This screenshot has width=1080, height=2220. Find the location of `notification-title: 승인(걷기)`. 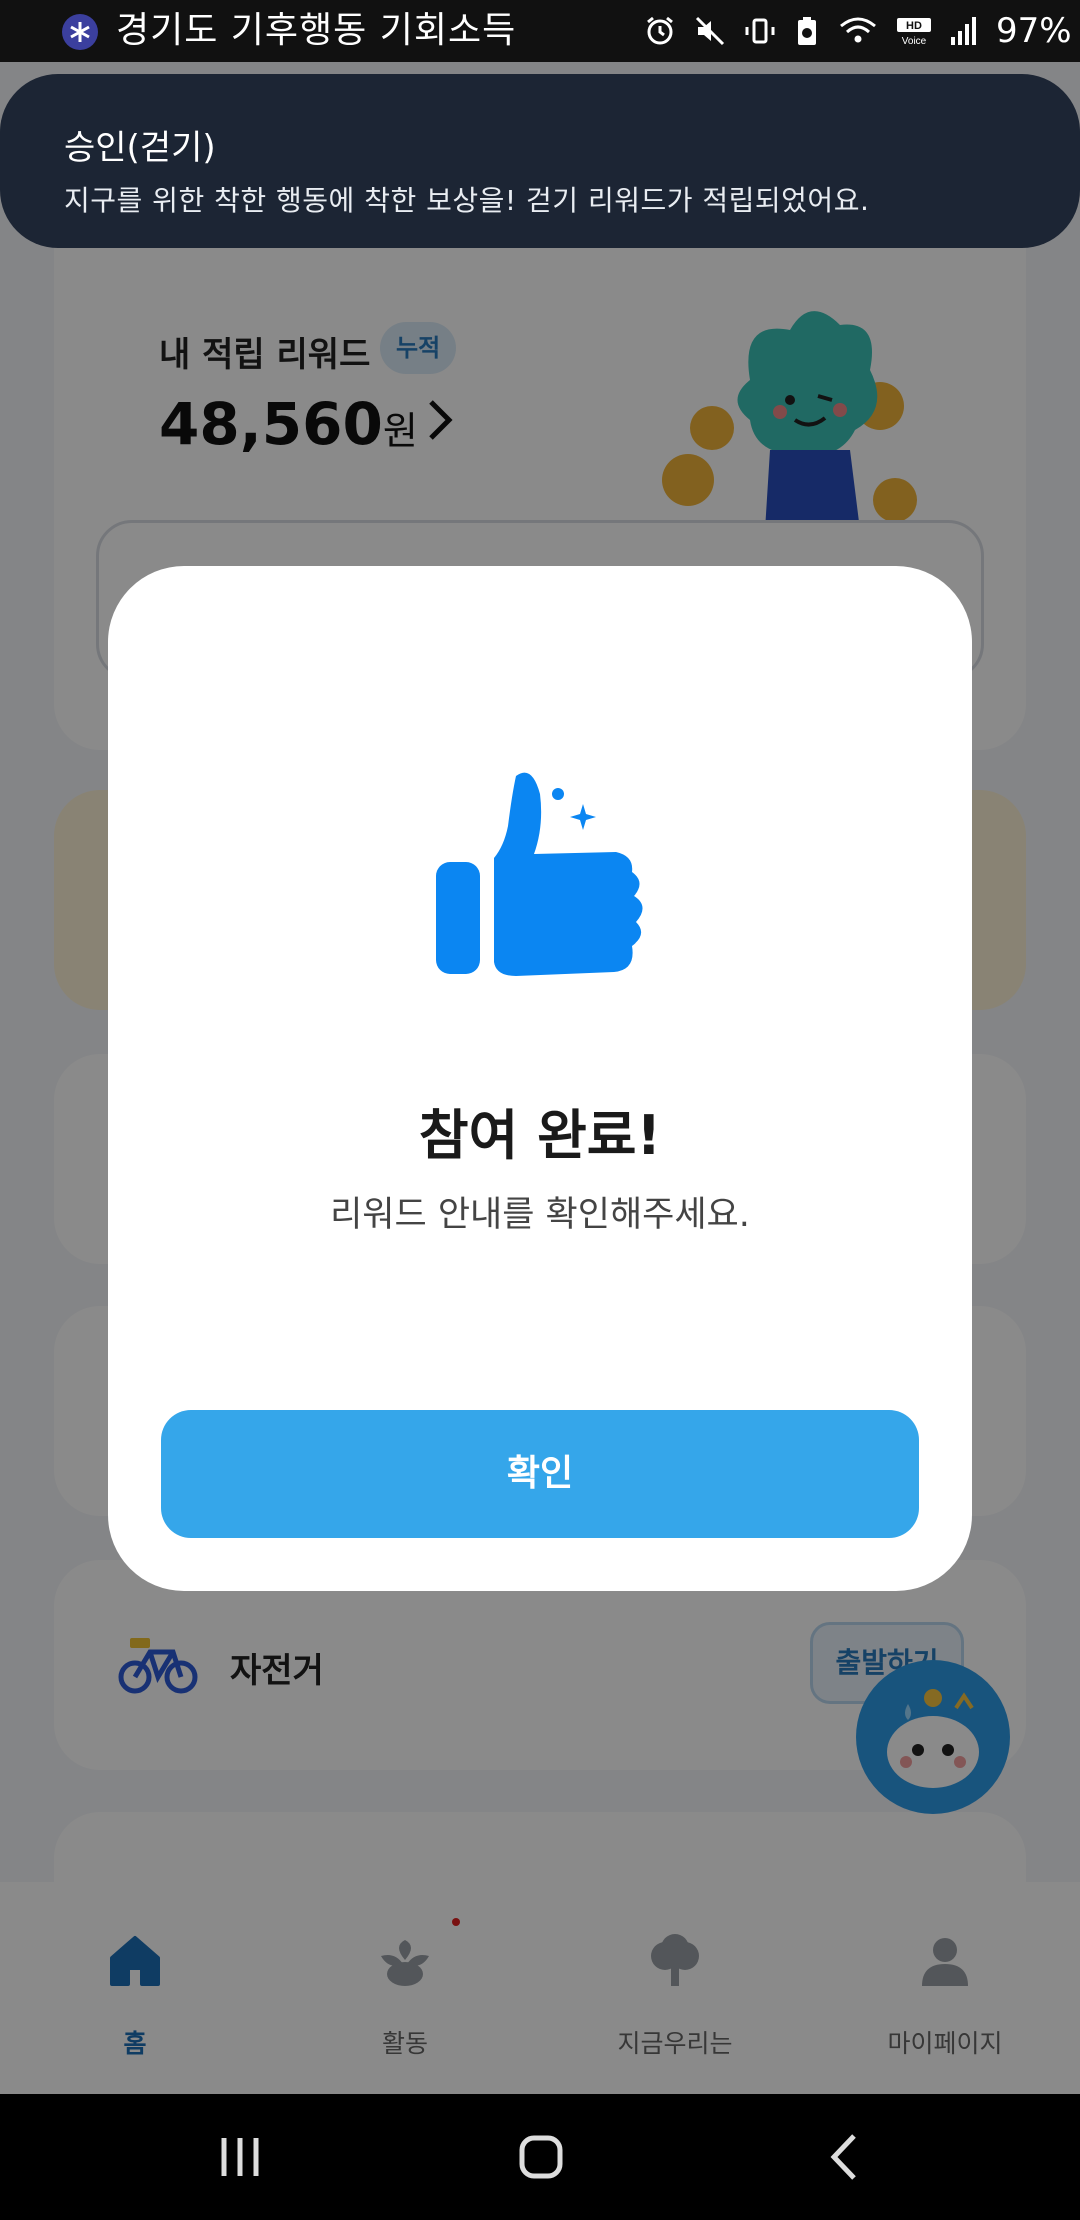

notification-title: 승인(걷기) is located at coordinates (140, 148).